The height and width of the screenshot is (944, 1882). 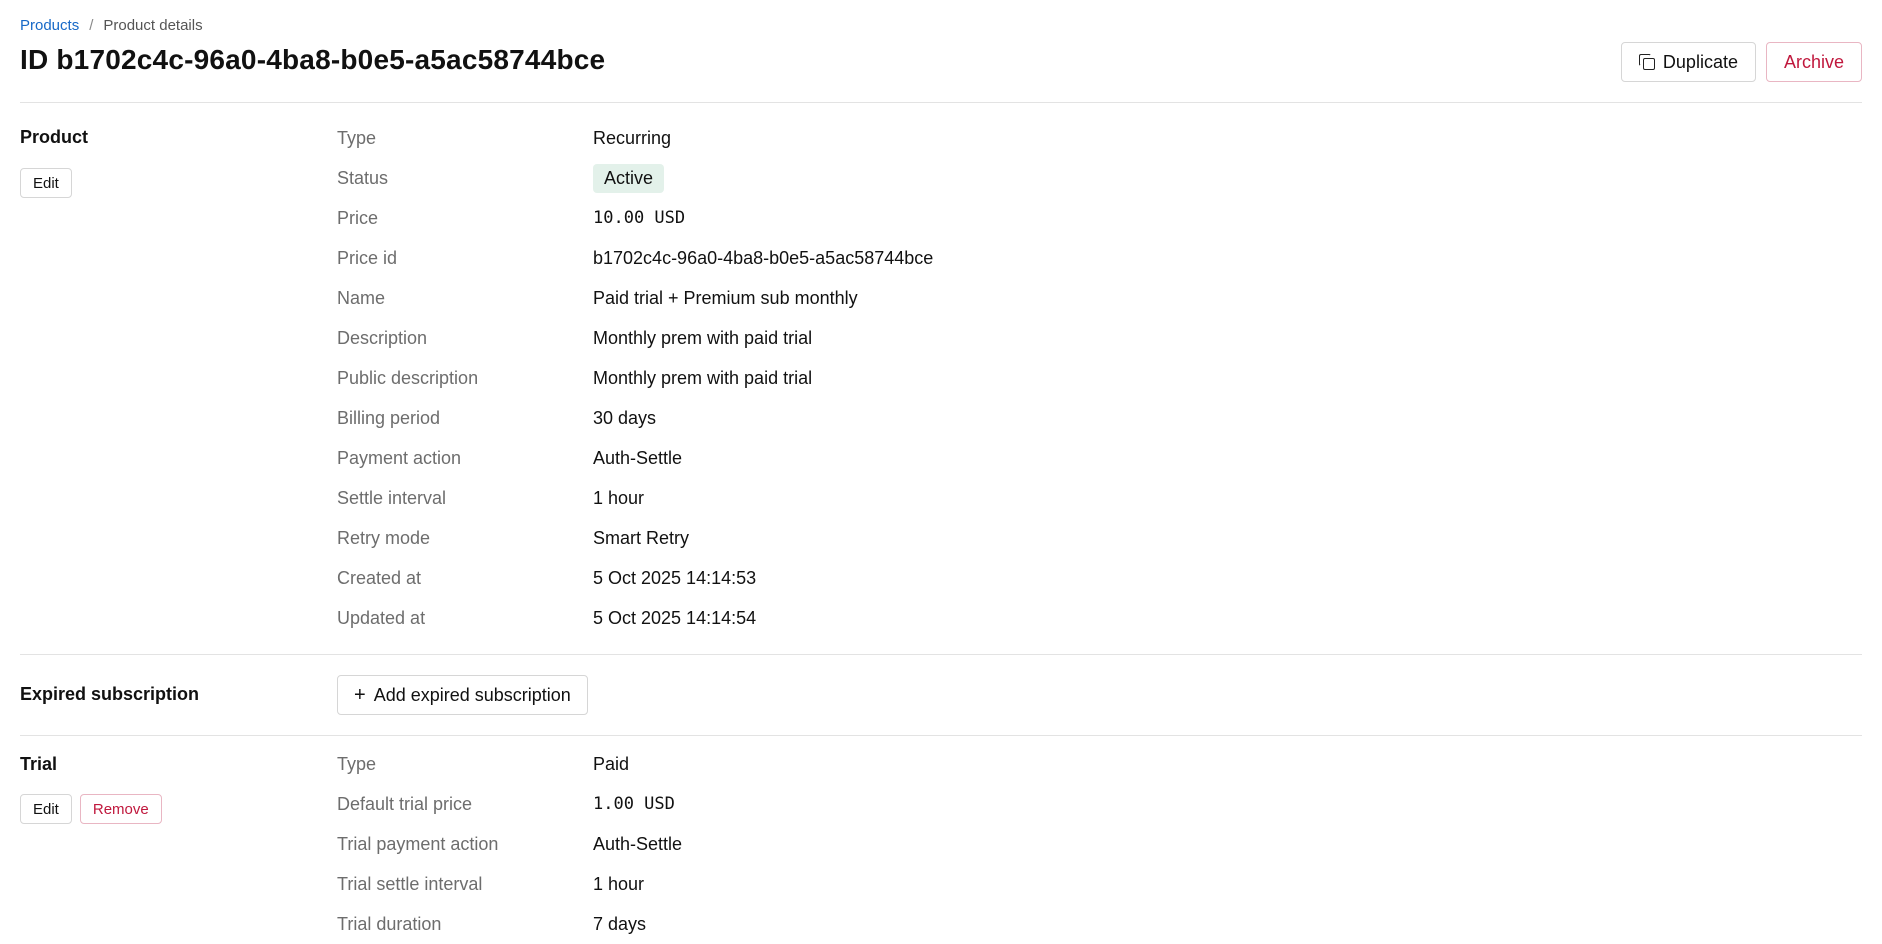 What do you see at coordinates (941, 102) in the screenshot?
I see `header-divider` at bounding box center [941, 102].